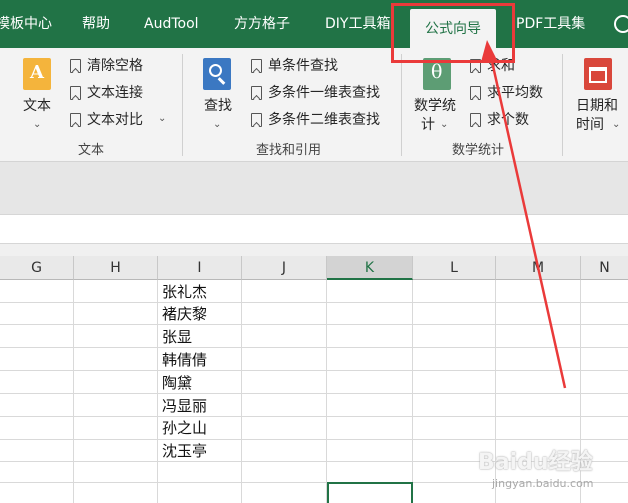 The height and width of the screenshot is (503, 628). What do you see at coordinates (535, 462) in the screenshot?
I see `watermark-logo: Baidu经验` at bounding box center [535, 462].